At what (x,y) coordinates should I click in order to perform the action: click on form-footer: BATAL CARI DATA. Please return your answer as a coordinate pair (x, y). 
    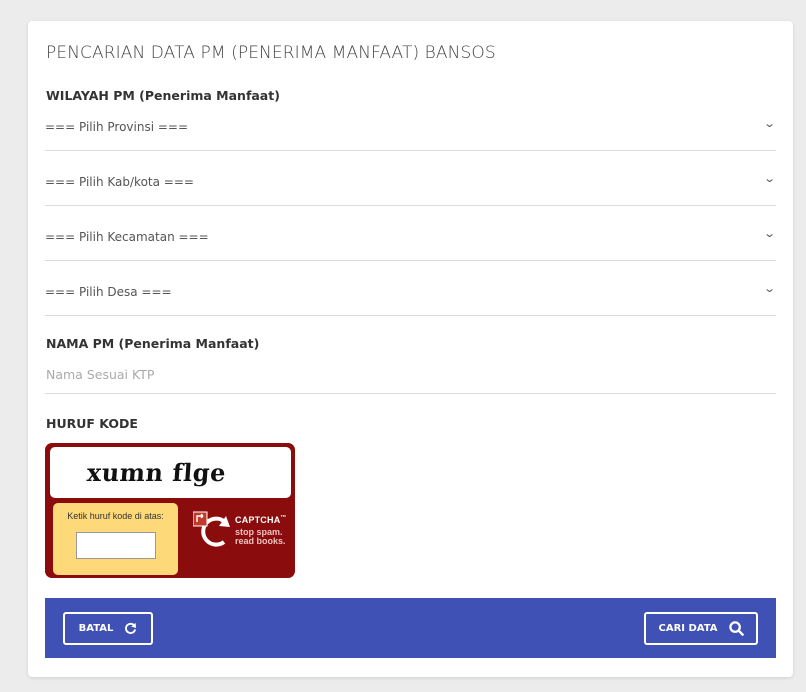
    Looking at the image, I should click on (410, 628).